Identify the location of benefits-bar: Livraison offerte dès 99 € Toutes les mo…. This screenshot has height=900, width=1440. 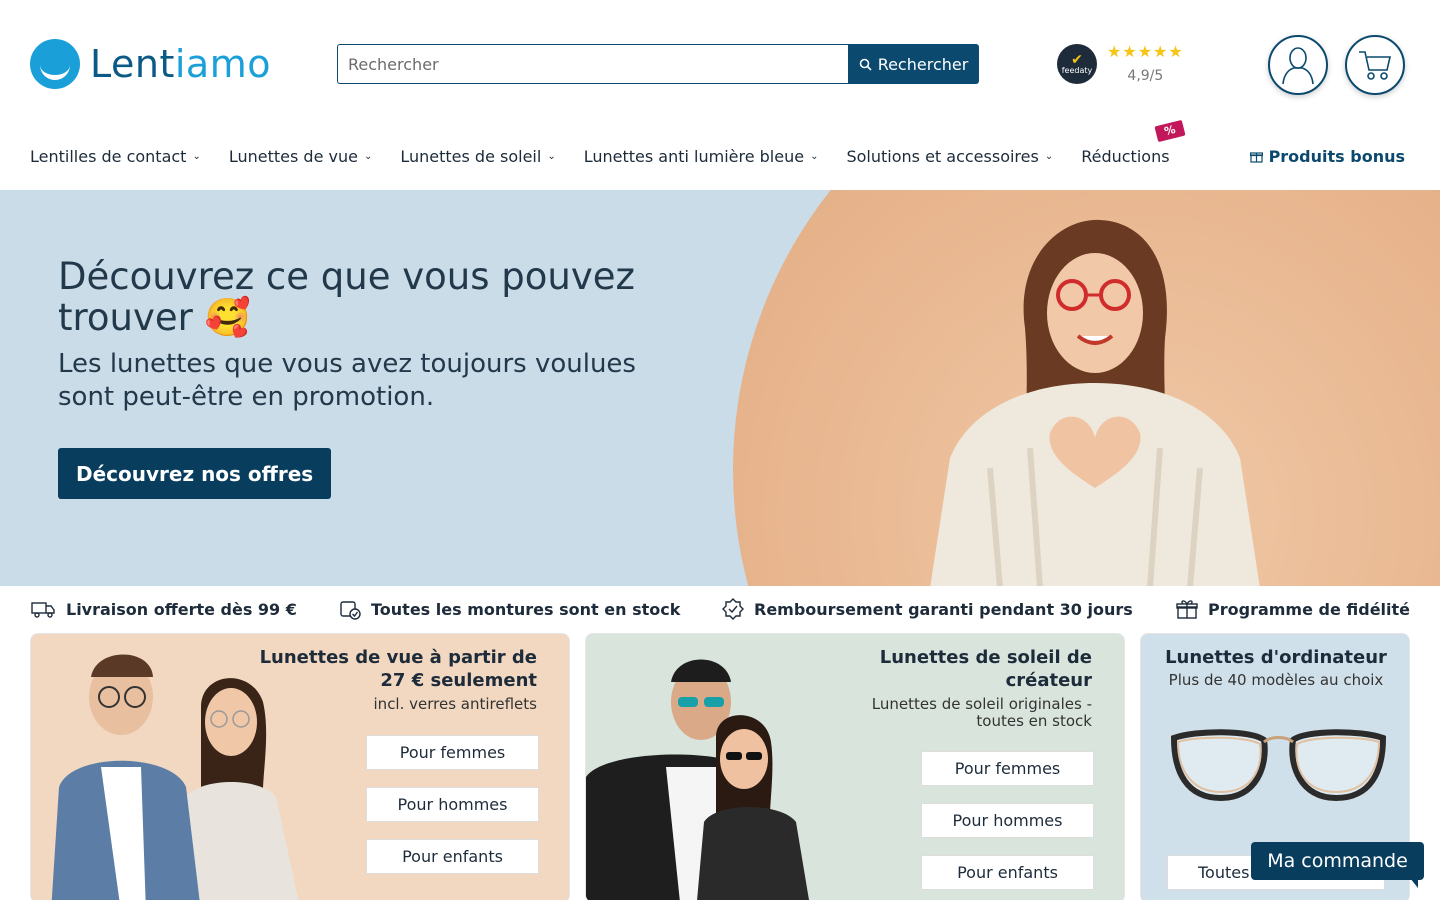
(720, 609).